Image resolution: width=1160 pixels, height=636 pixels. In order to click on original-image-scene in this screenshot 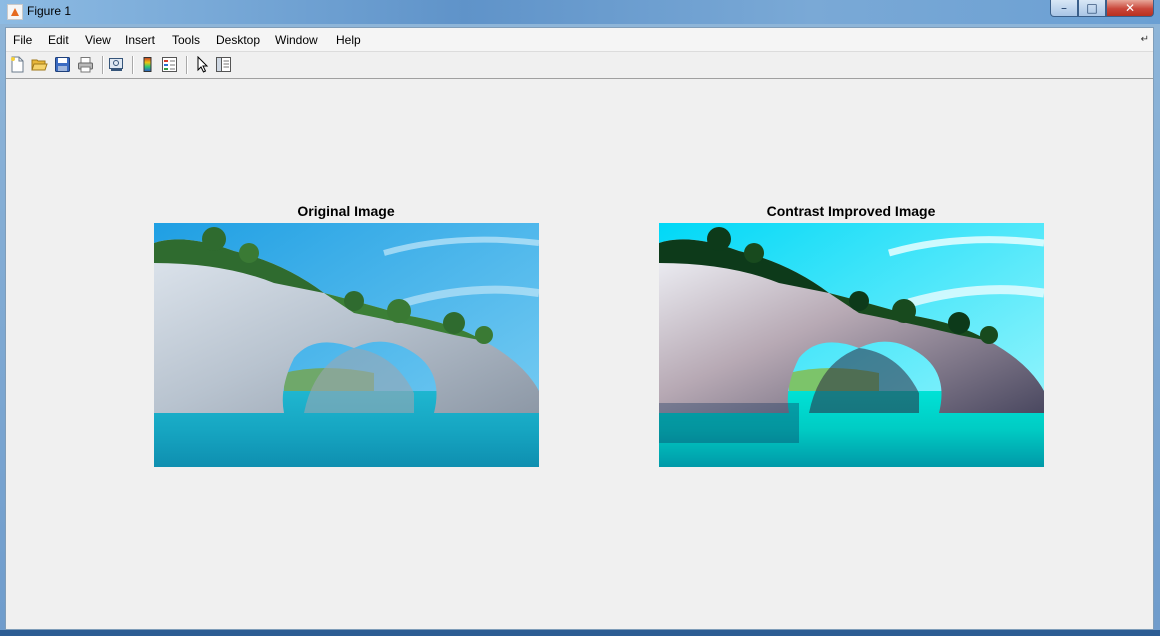, I will do `click(346, 345)`.